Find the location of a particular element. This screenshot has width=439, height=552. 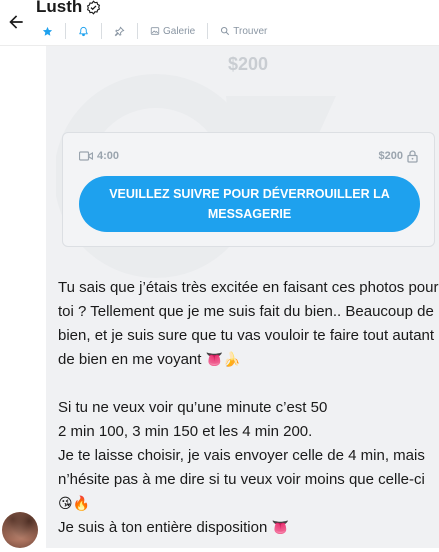

gallery-button: Galerie is located at coordinates (172, 31).